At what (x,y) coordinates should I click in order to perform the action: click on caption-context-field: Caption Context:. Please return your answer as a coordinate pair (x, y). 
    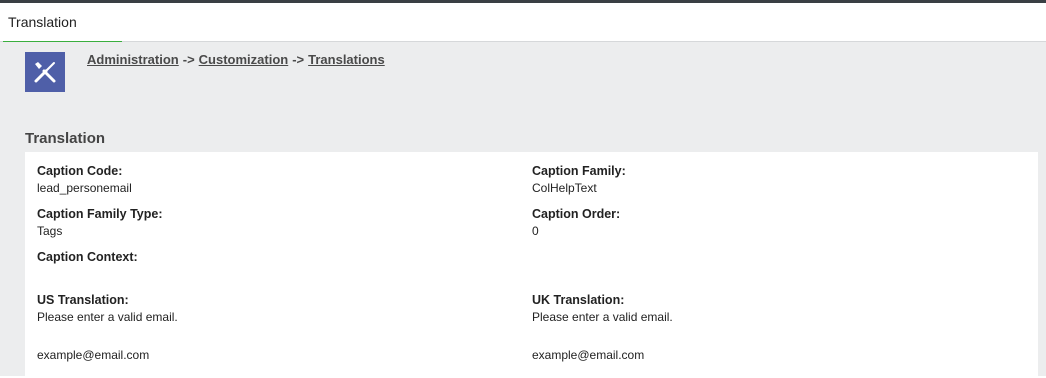
    Looking at the image, I should click on (87, 258).